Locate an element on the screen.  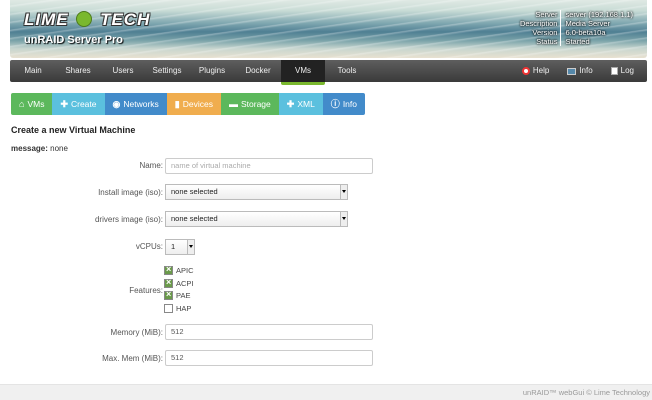
nav-item-shares: Shares is located at coordinates (78, 71).